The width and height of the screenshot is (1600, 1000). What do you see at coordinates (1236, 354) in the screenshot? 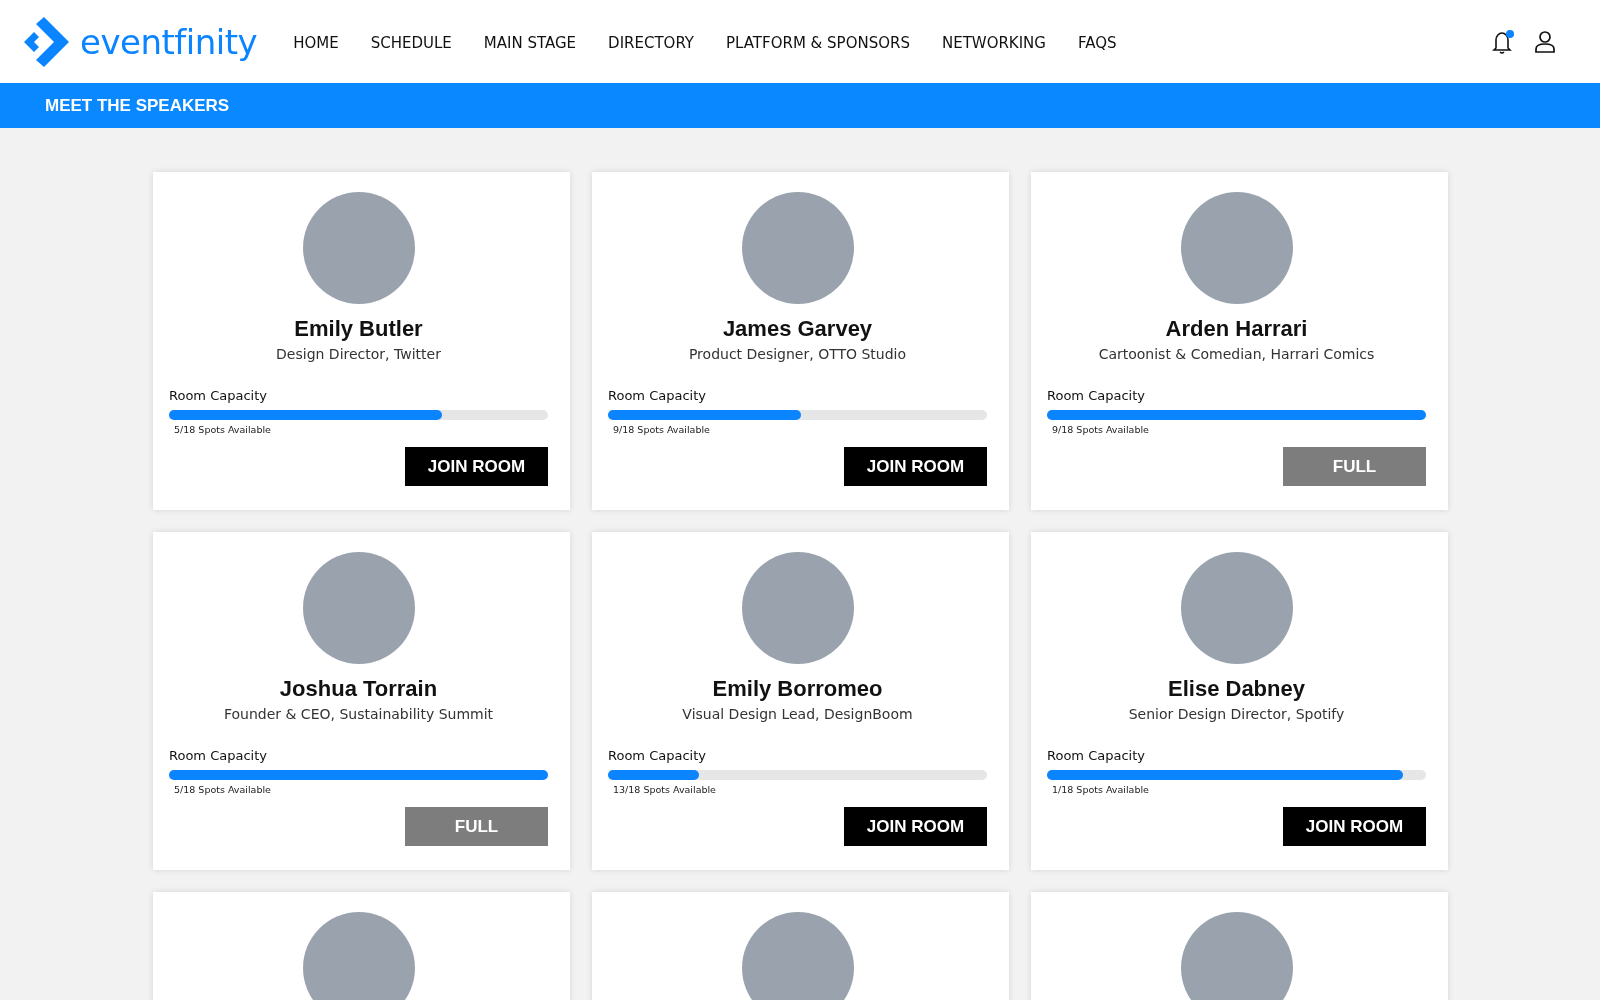
I see `speaker-role: Cartoonist & Comedian, Harrari Comics` at bounding box center [1236, 354].